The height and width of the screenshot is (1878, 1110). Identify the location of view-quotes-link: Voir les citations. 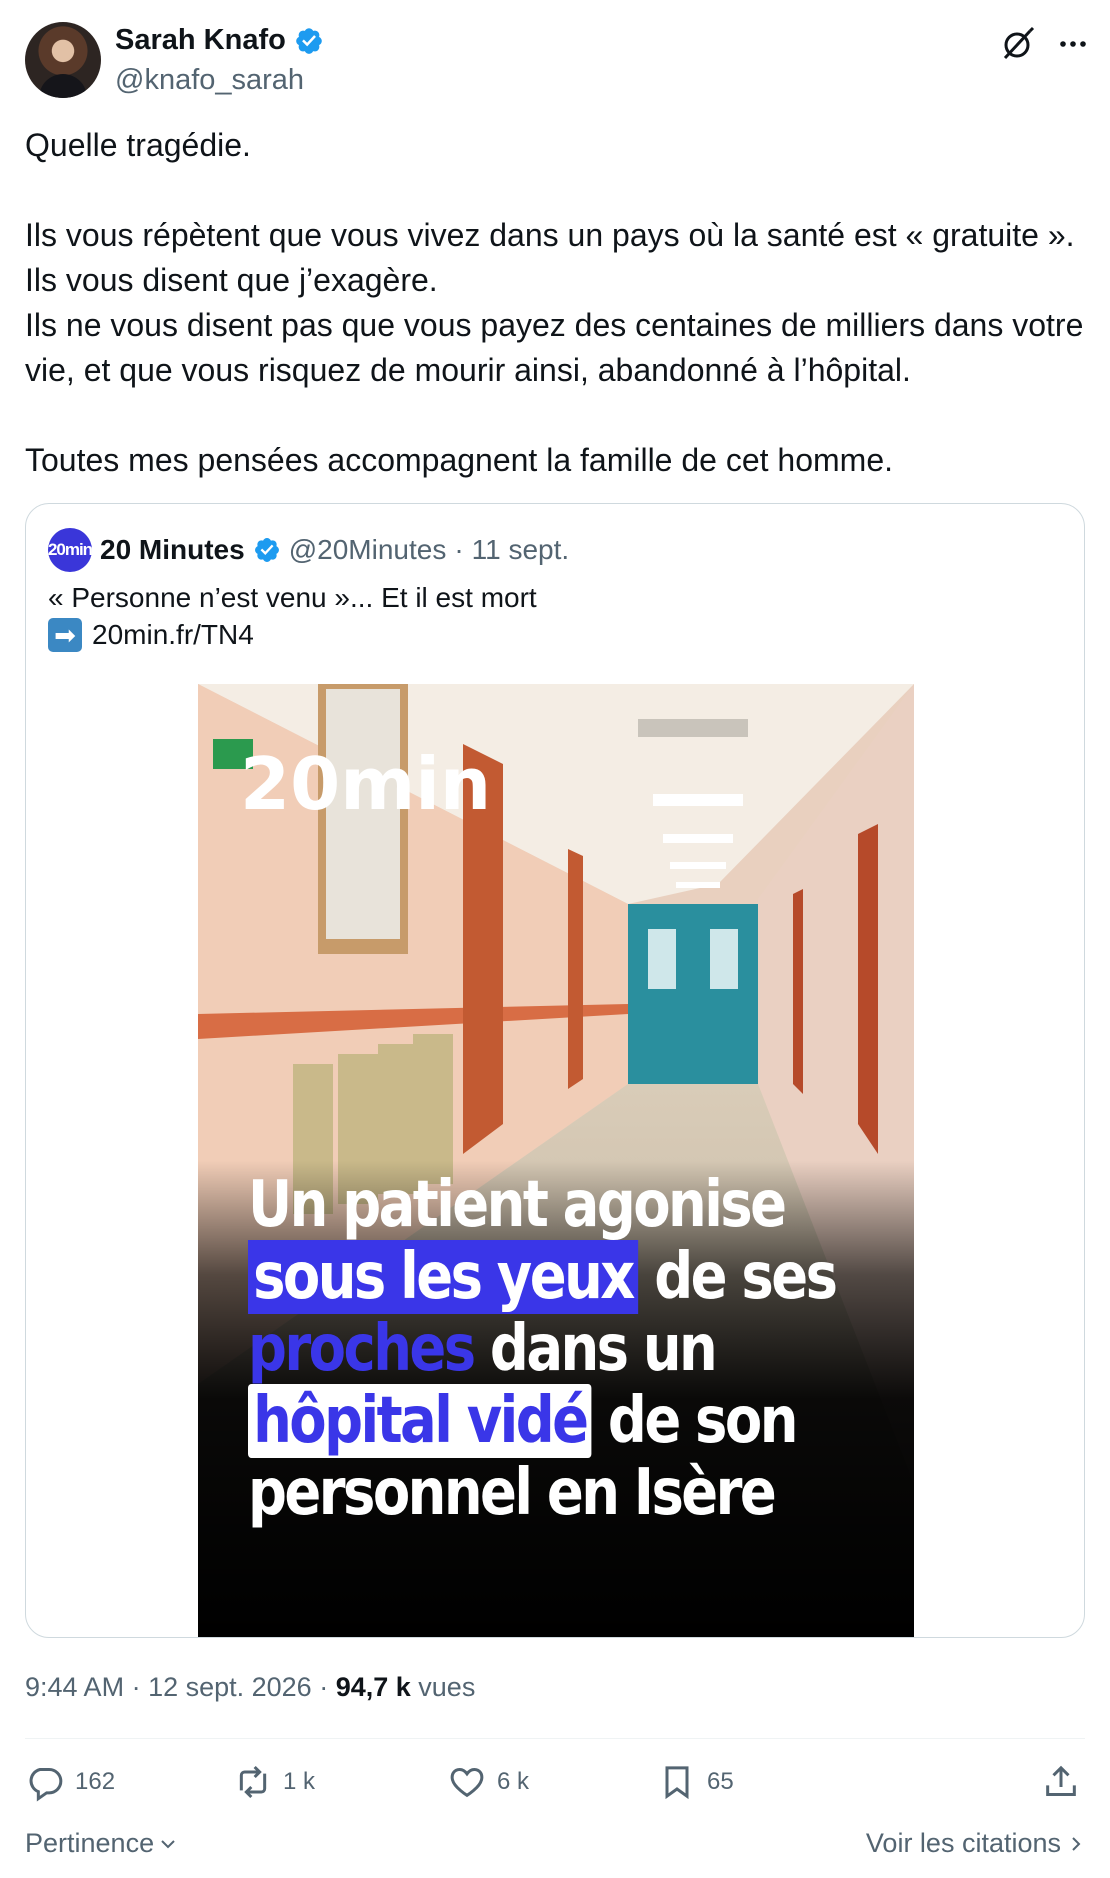
(975, 1843).